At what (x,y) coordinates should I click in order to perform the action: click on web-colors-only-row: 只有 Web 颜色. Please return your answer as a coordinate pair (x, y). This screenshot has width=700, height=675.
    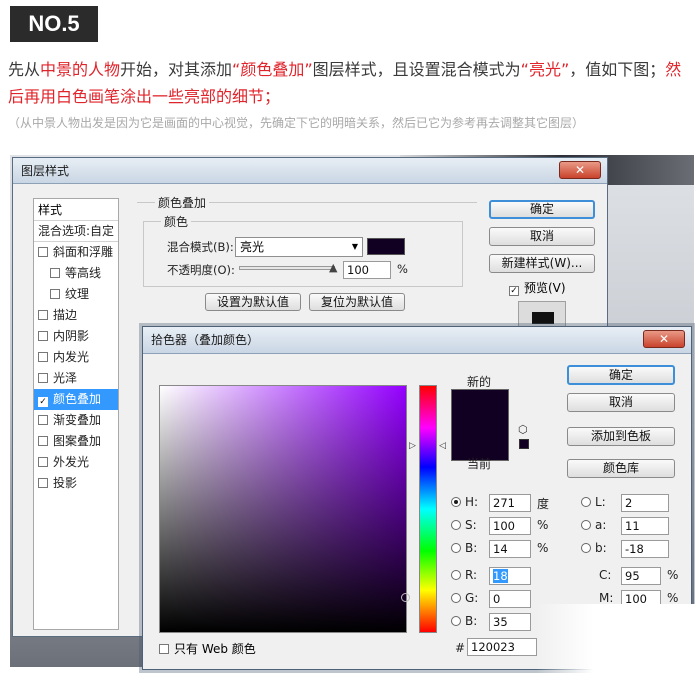
    Looking at the image, I should click on (207, 648).